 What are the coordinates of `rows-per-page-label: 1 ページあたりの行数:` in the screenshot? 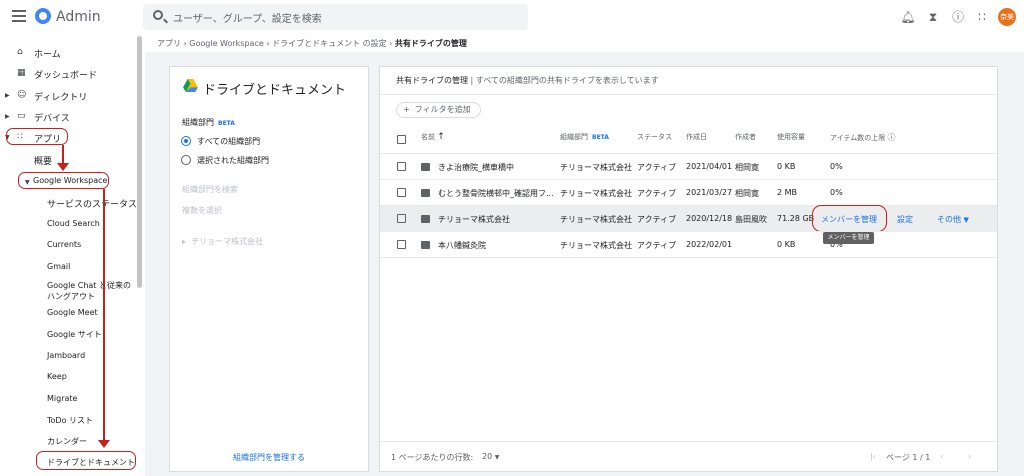 It's located at (432, 457).